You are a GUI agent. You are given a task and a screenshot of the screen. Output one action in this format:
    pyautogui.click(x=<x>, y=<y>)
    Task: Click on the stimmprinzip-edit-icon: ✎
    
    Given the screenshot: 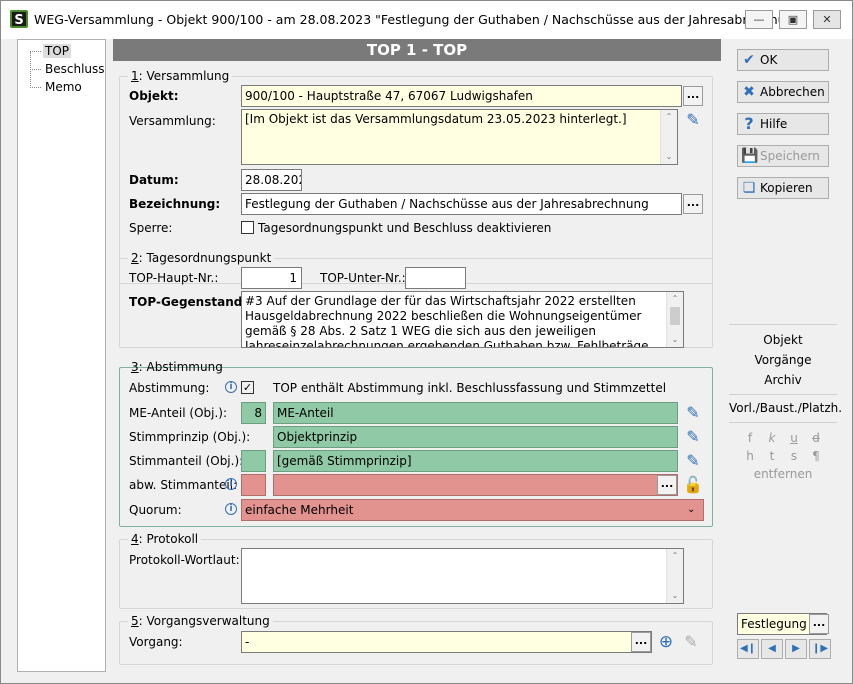 What is the action you would take?
    pyautogui.click(x=693, y=437)
    